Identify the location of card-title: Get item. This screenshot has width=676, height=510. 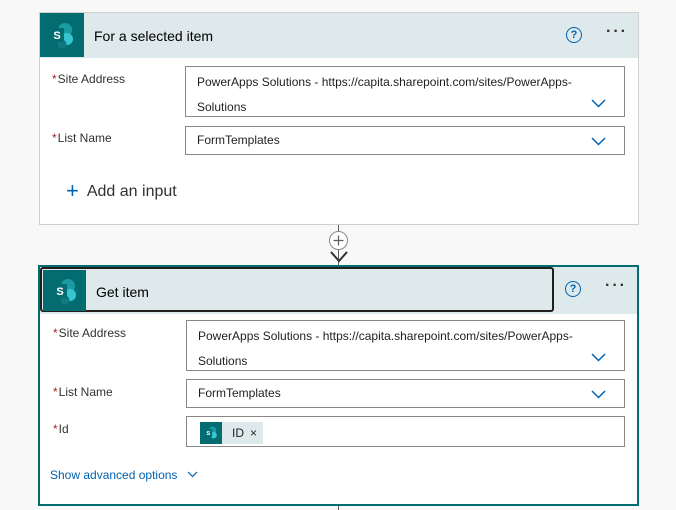
(122, 292).